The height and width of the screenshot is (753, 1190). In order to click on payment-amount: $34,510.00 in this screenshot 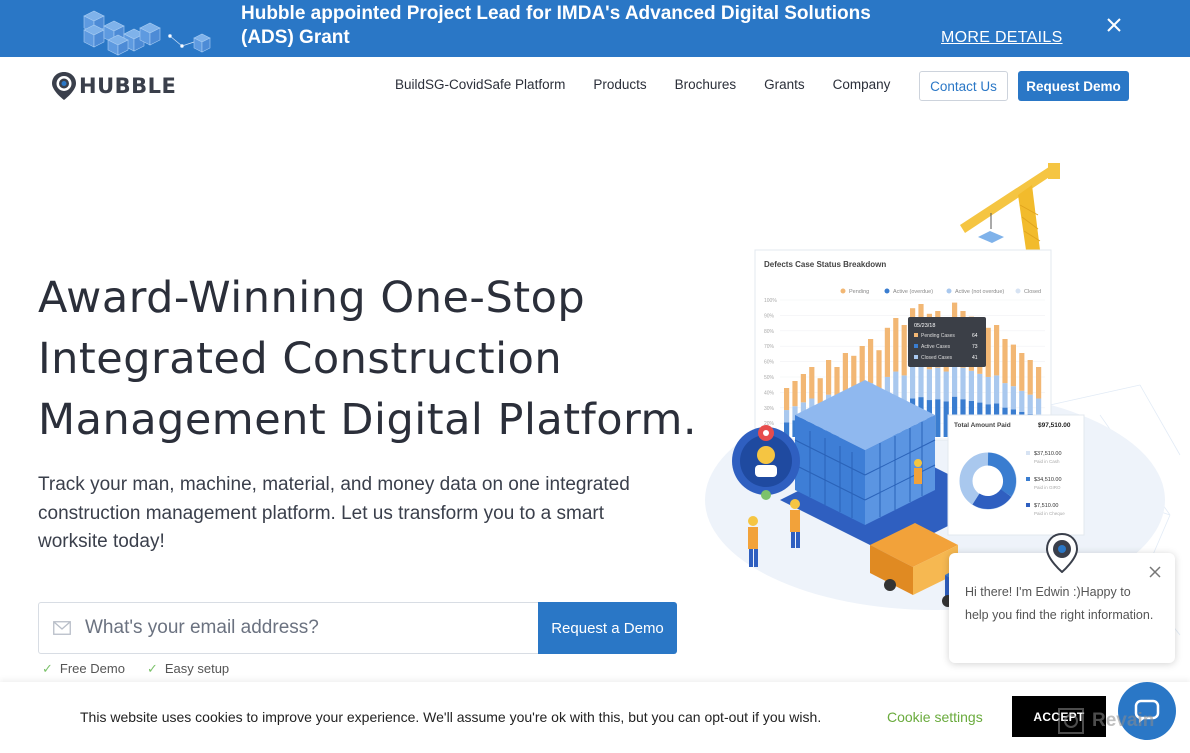, I will do `click(1048, 480)`.